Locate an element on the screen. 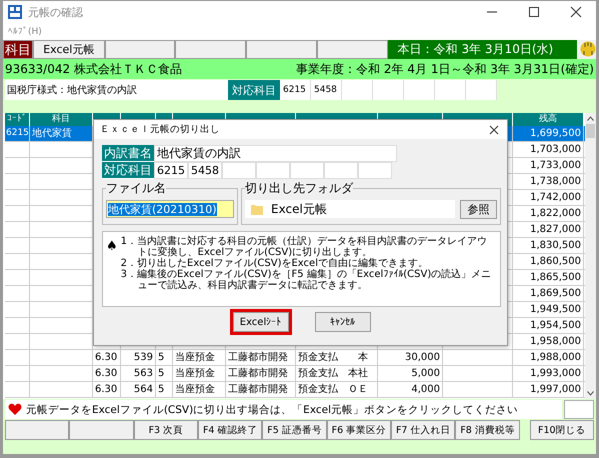  form-label: 国税庁様式：地代家賃の内訳 is located at coordinates (116, 90).